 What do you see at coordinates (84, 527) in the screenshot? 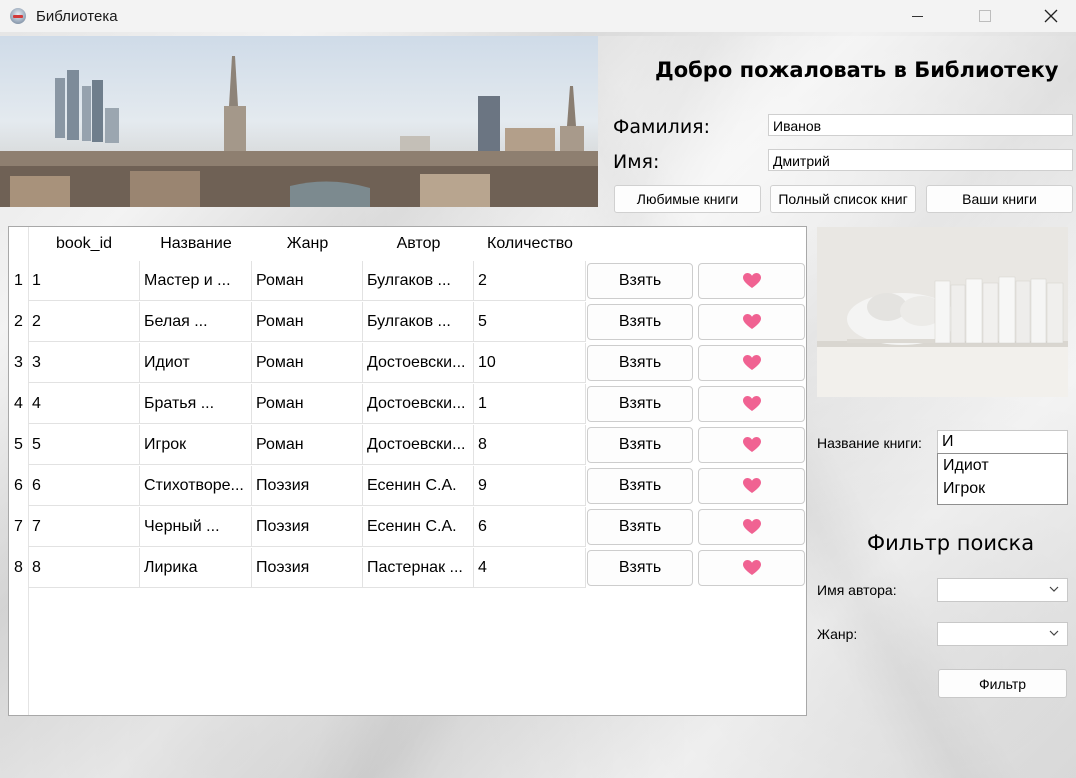
I see `cell-book-id: 7` at bounding box center [84, 527].